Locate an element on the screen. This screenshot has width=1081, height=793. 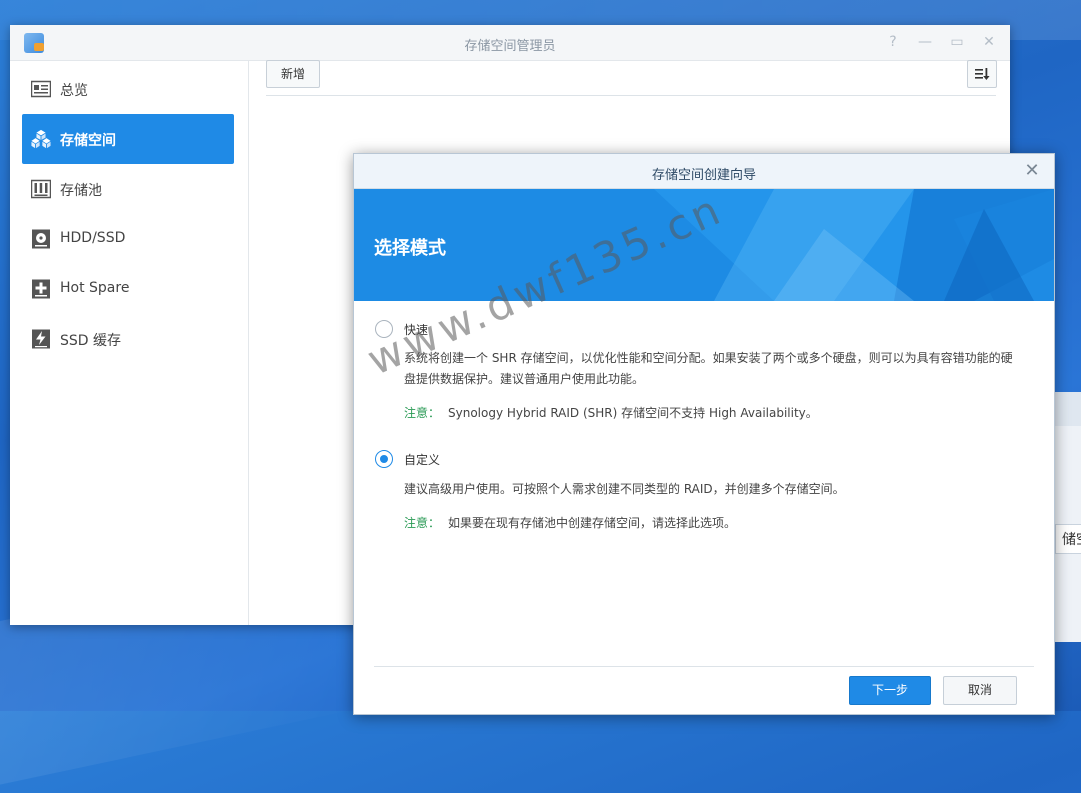
overview-icon is located at coordinates (41, 89).